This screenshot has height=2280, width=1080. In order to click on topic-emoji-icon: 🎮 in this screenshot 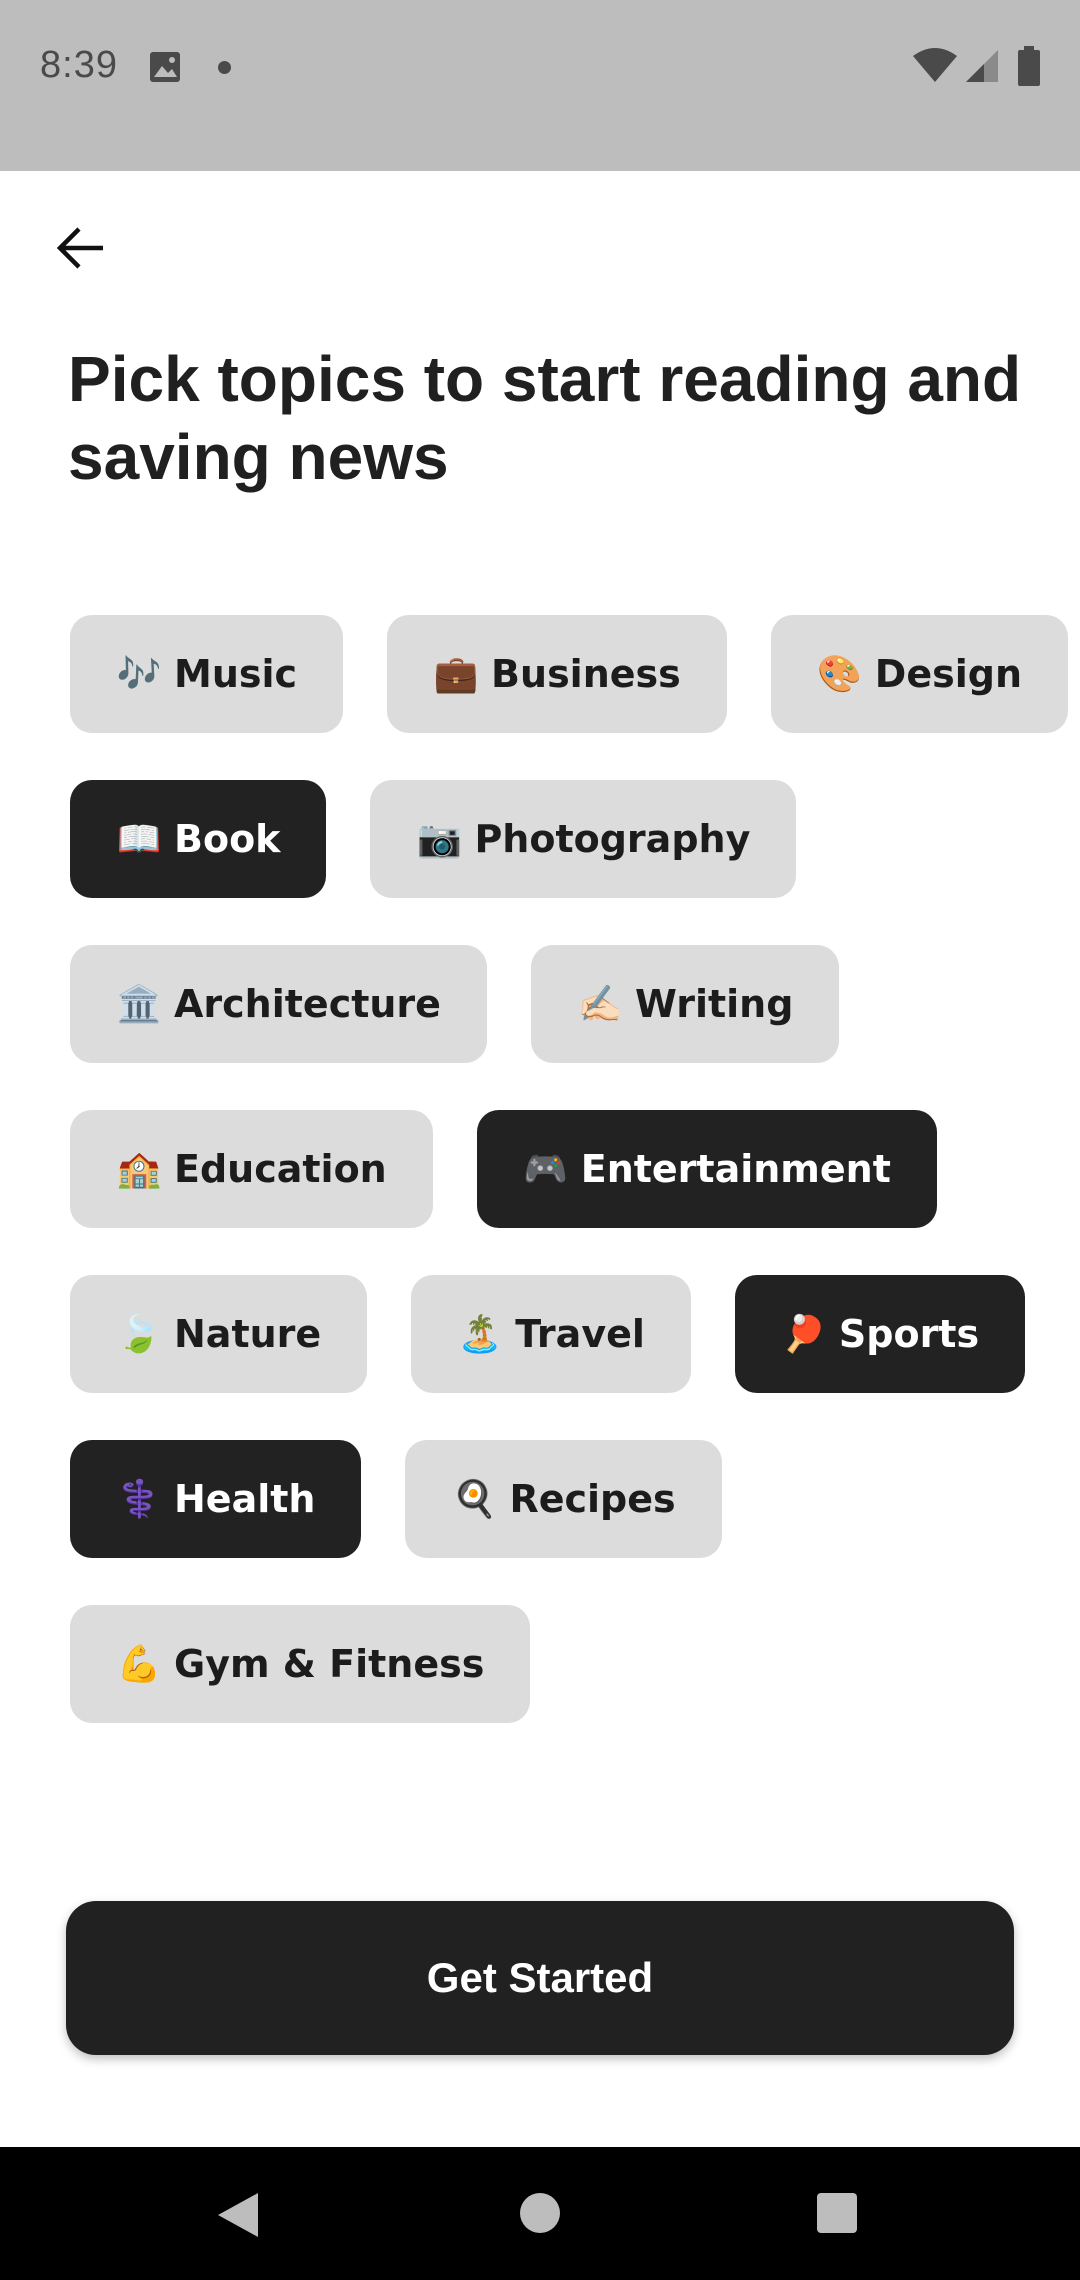, I will do `click(546, 1169)`.